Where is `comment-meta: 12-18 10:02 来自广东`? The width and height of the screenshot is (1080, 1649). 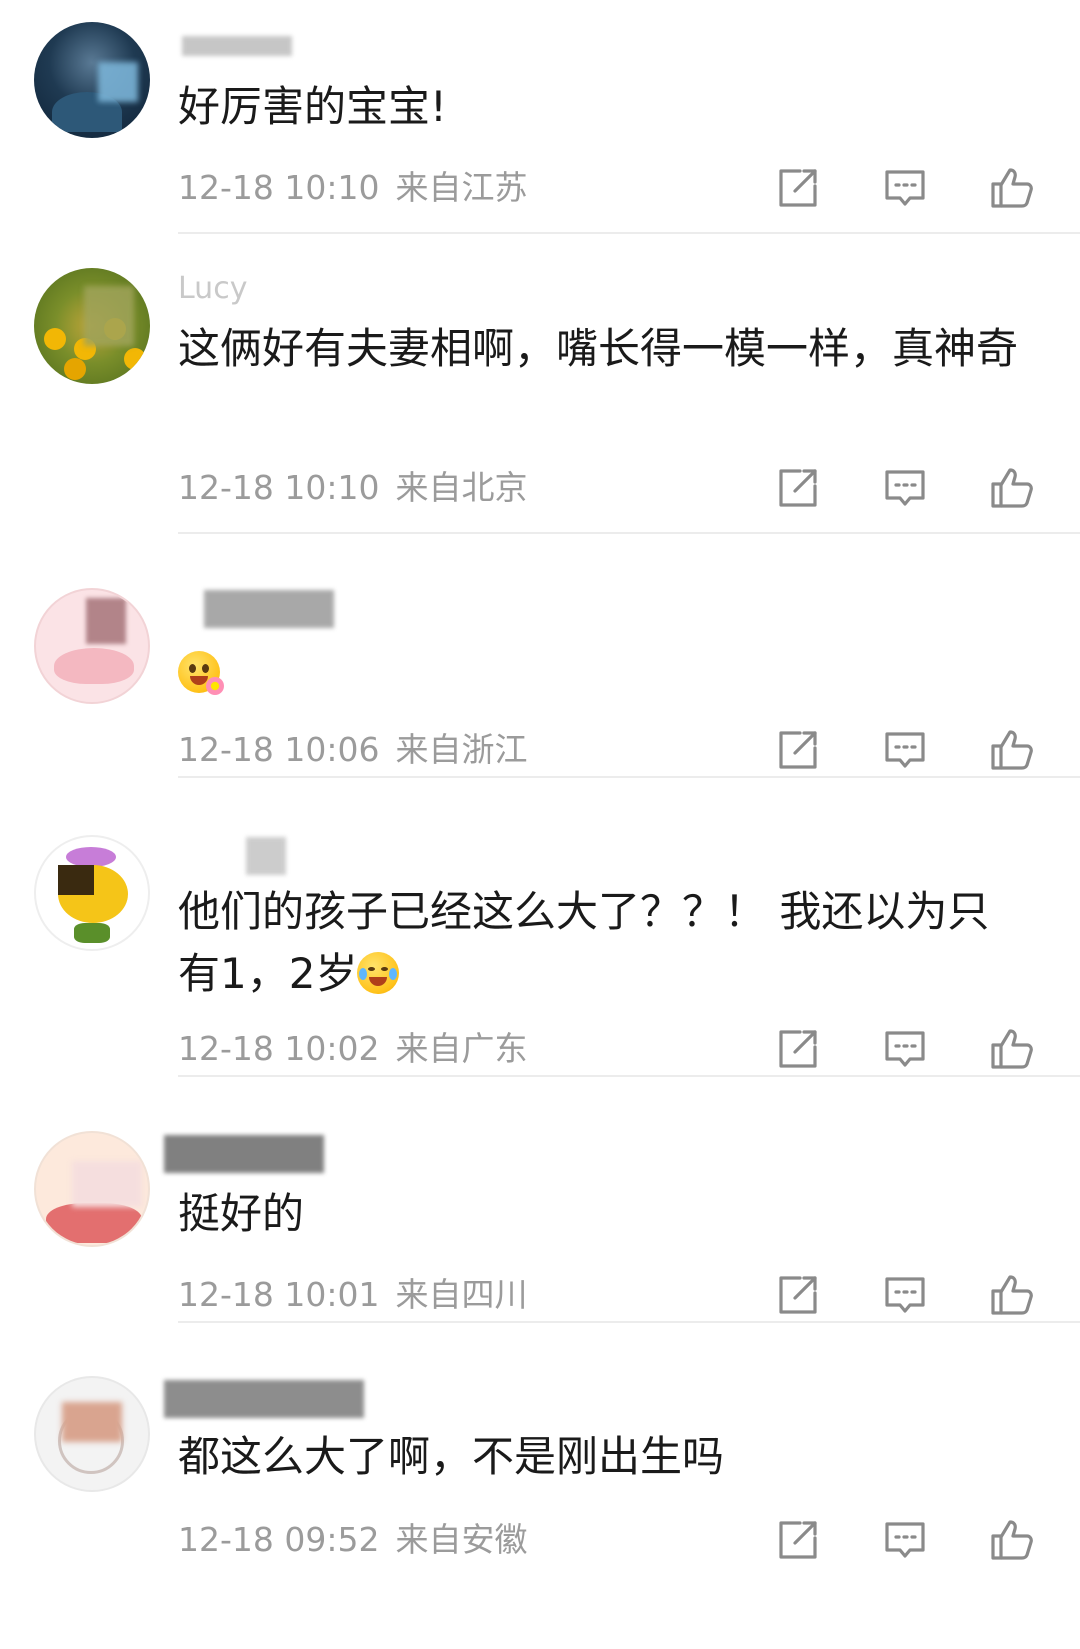 comment-meta: 12-18 10:02 来自广东 is located at coordinates (352, 1049).